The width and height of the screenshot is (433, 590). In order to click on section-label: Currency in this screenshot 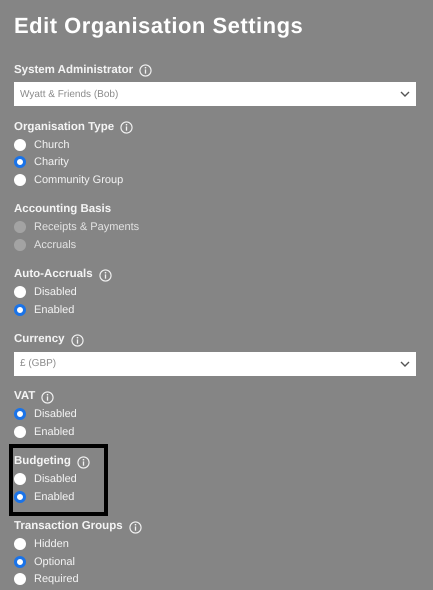, I will do `click(39, 340)`.